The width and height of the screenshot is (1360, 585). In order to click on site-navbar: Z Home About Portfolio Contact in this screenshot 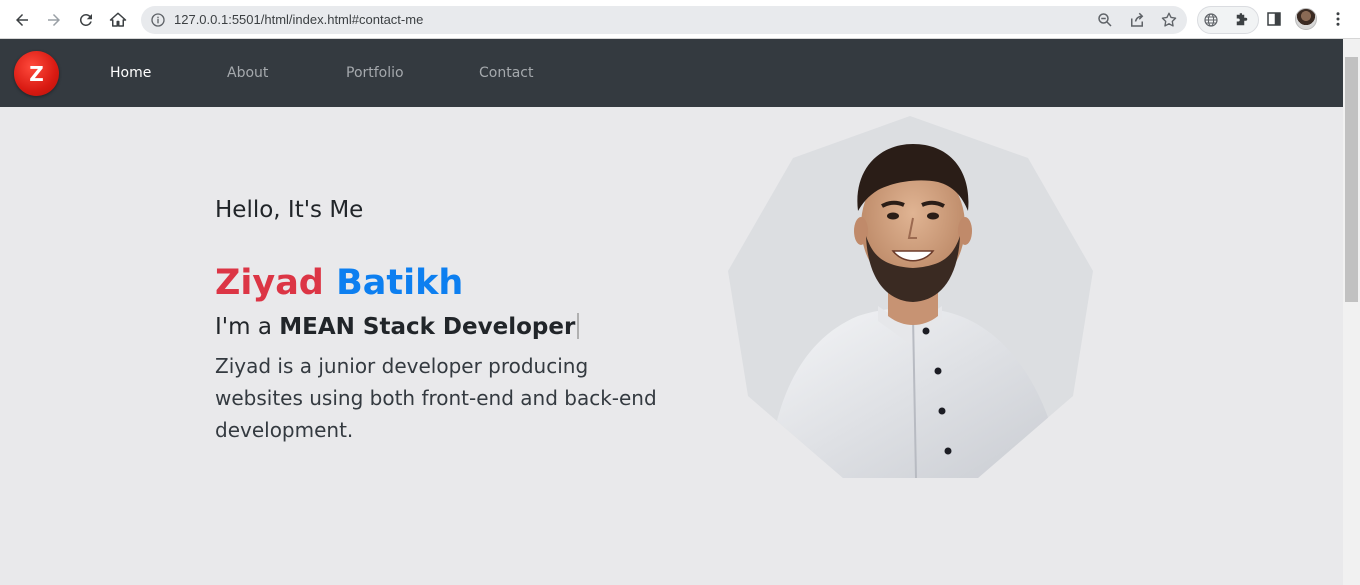, I will do `click(671, 73)`.